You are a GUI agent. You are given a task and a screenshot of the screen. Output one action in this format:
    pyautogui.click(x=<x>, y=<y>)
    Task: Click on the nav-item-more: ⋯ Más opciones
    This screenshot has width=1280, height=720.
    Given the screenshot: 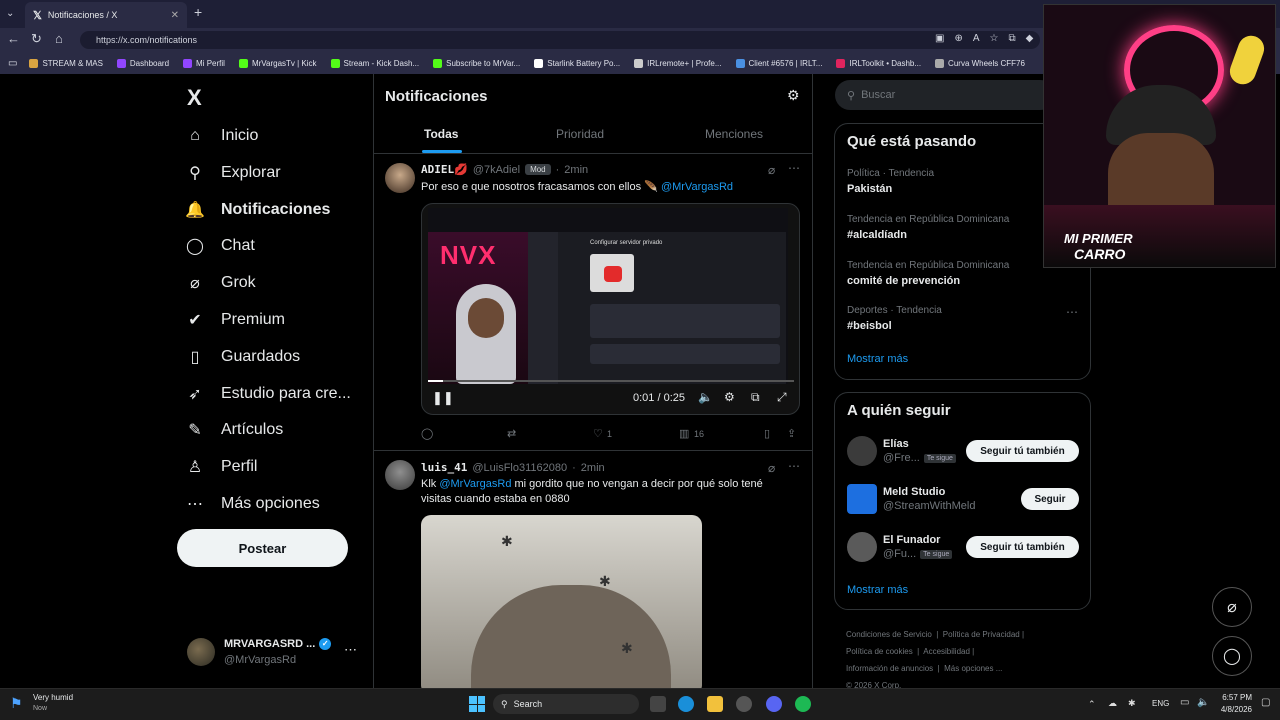 What is the action you would take?
    pyautogui.click(x=252, y=504)
    